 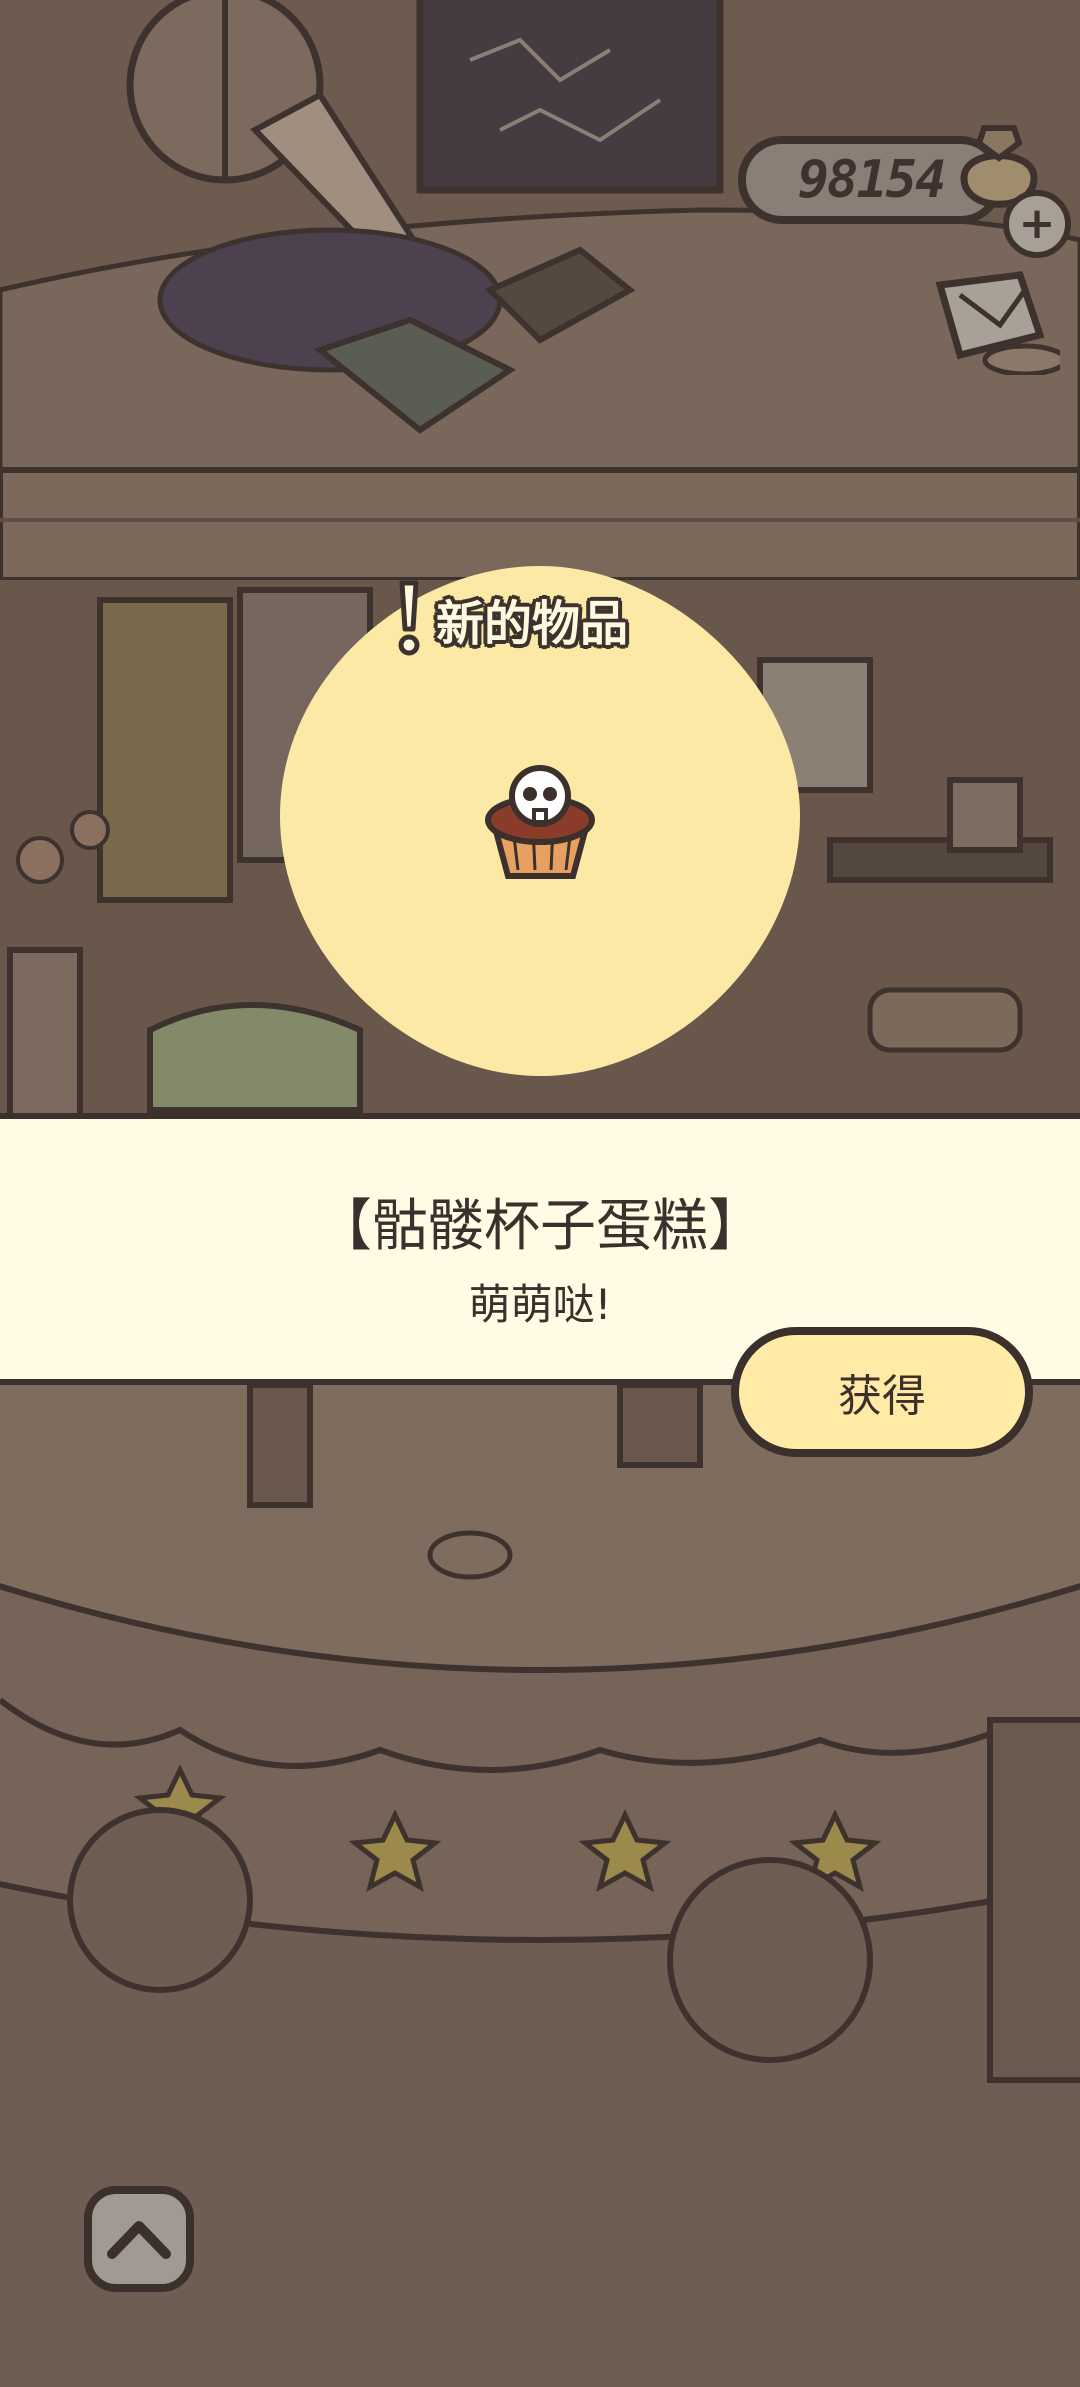 I want to click on plus-icon: +, so click(x=1037, y=223).